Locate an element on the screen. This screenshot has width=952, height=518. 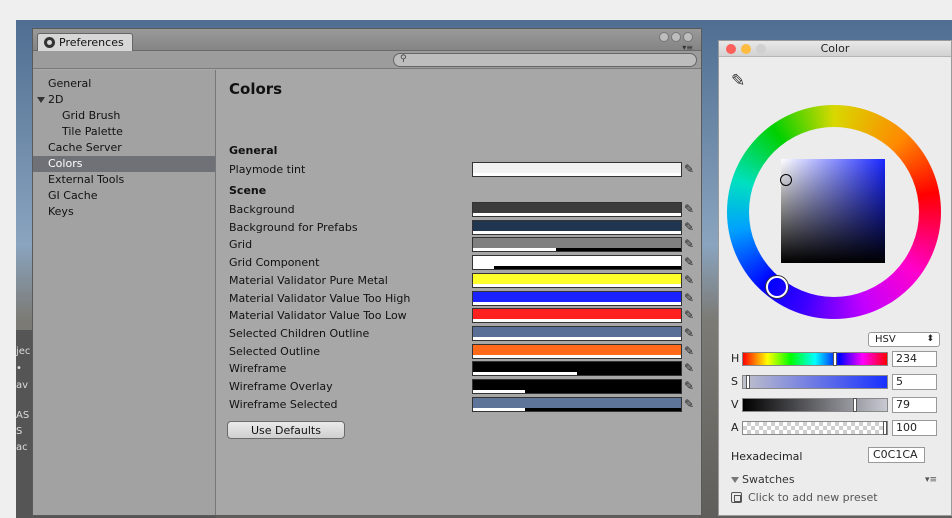
sidebar-item-2d: 2D is located at coordinates (124, 100).